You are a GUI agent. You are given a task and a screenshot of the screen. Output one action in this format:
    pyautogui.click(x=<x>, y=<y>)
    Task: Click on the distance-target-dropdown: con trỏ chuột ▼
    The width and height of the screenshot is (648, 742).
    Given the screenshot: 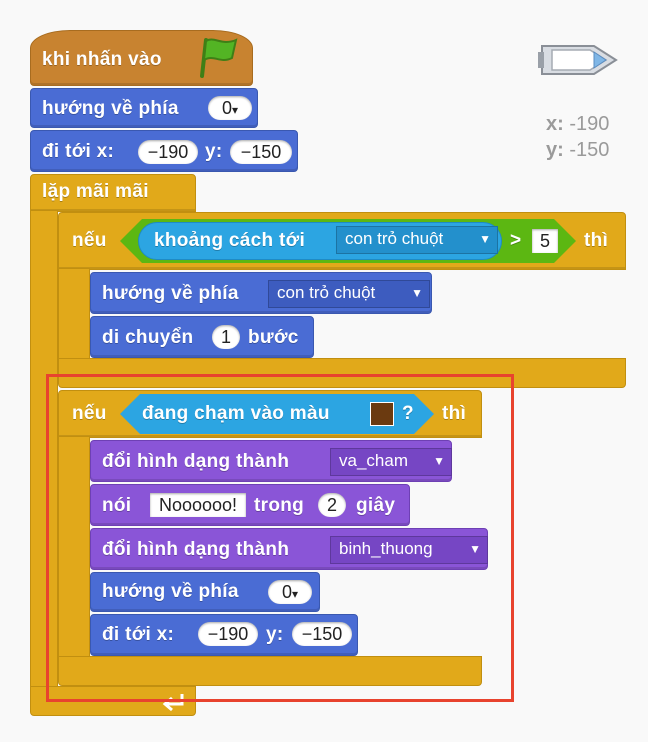 What is the action you would take?
    pyautogui.click(x=417, y=240)
    